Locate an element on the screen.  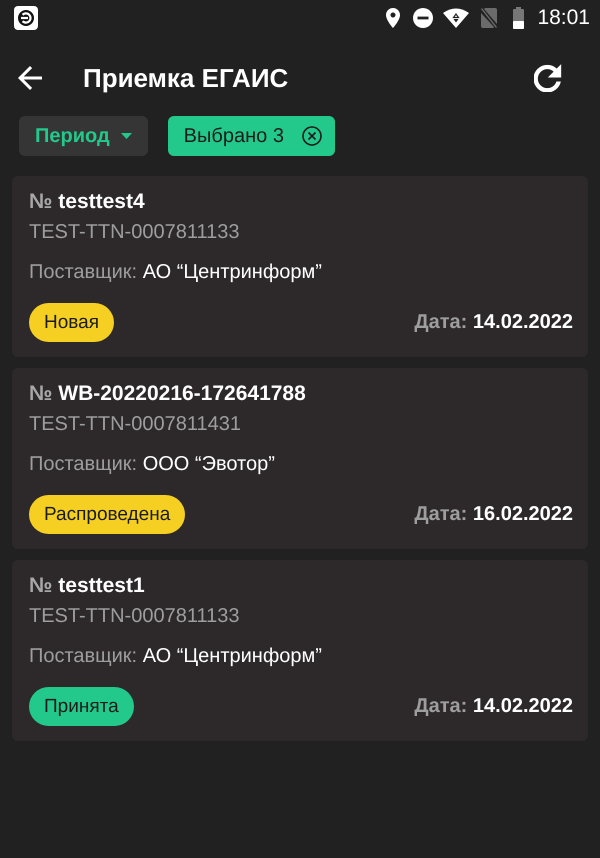
back-button is located at coordinates (30, 78).